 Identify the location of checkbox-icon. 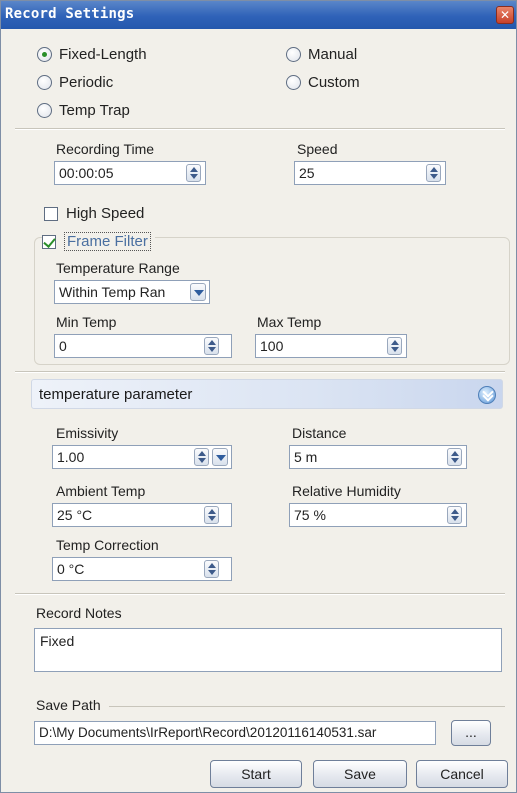
(51, 213).